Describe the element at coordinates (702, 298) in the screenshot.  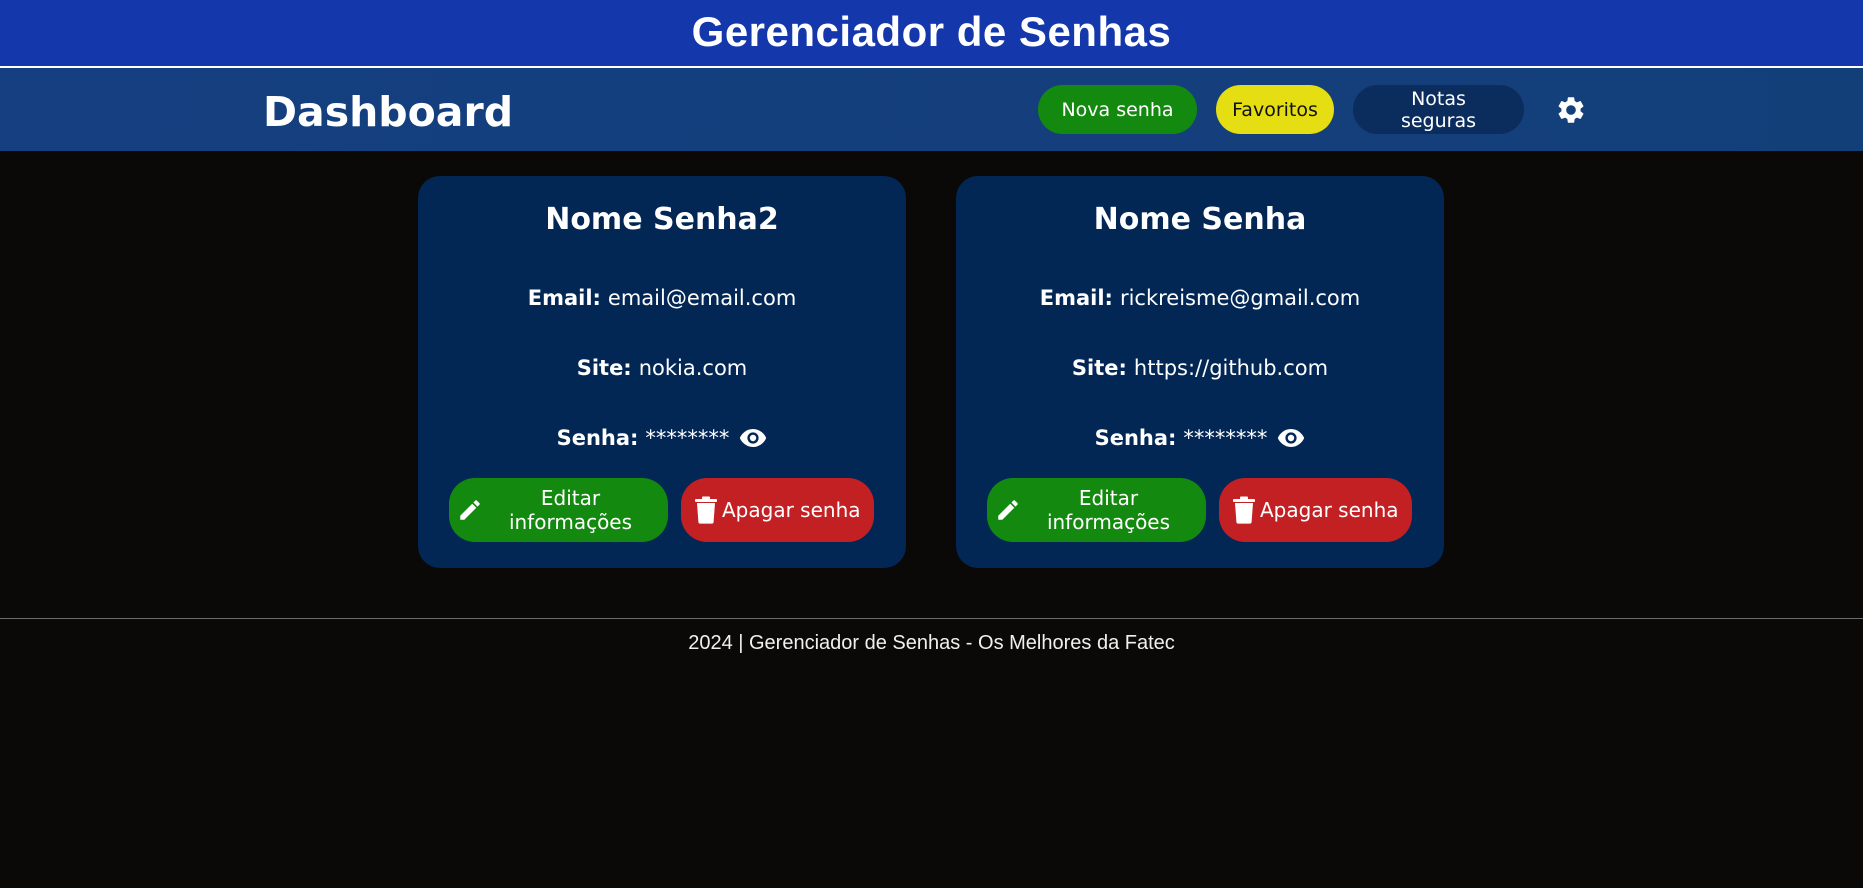
I see `email-value: email@email.com` at that location.